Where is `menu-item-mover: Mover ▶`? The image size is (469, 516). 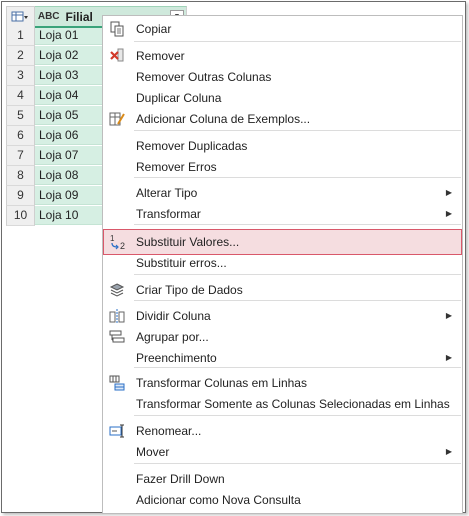
menu-item-mover: Mover ▶ is located at coordinates (282, 452).